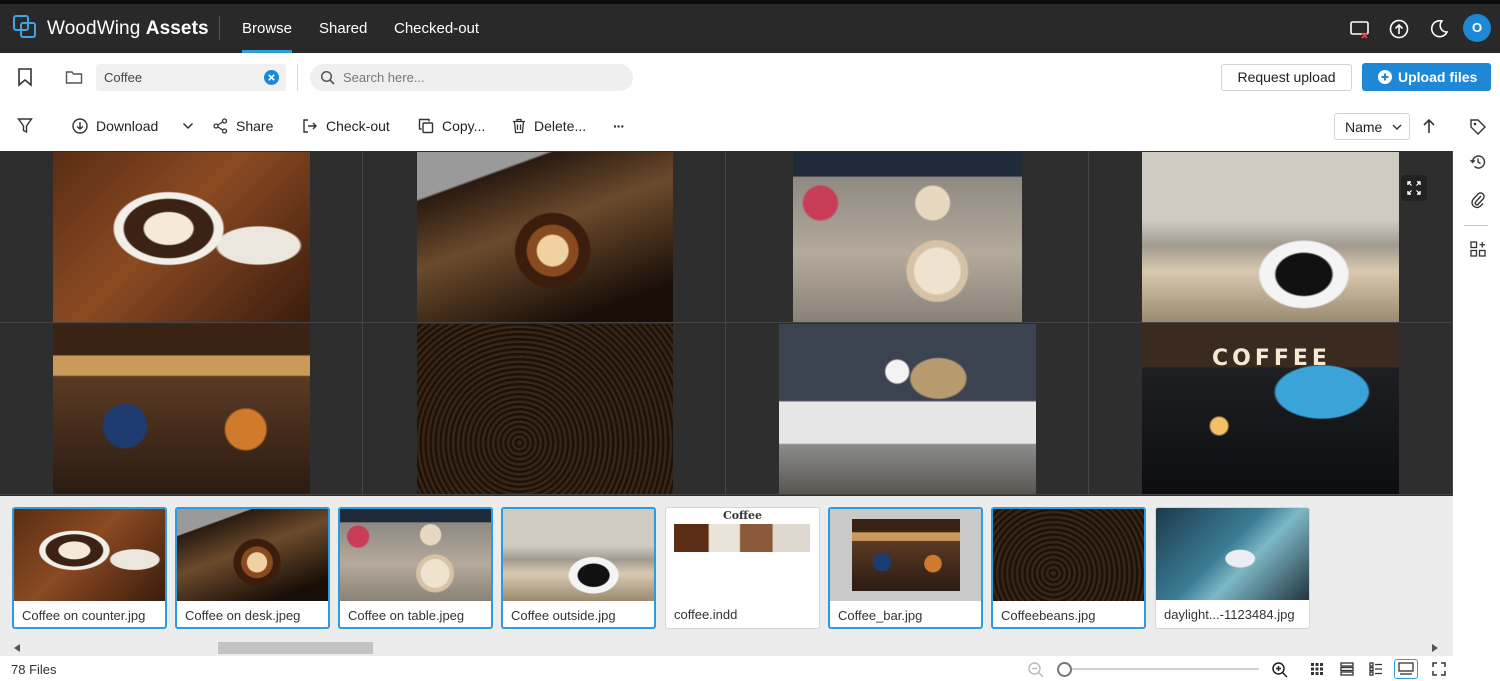  What do you see at coordinates (343, 28) in the screenshot?
I see `nav-shared: Shared` at bounding box center [343, 28].